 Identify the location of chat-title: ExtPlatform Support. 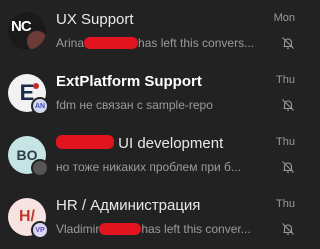
(129, 81).